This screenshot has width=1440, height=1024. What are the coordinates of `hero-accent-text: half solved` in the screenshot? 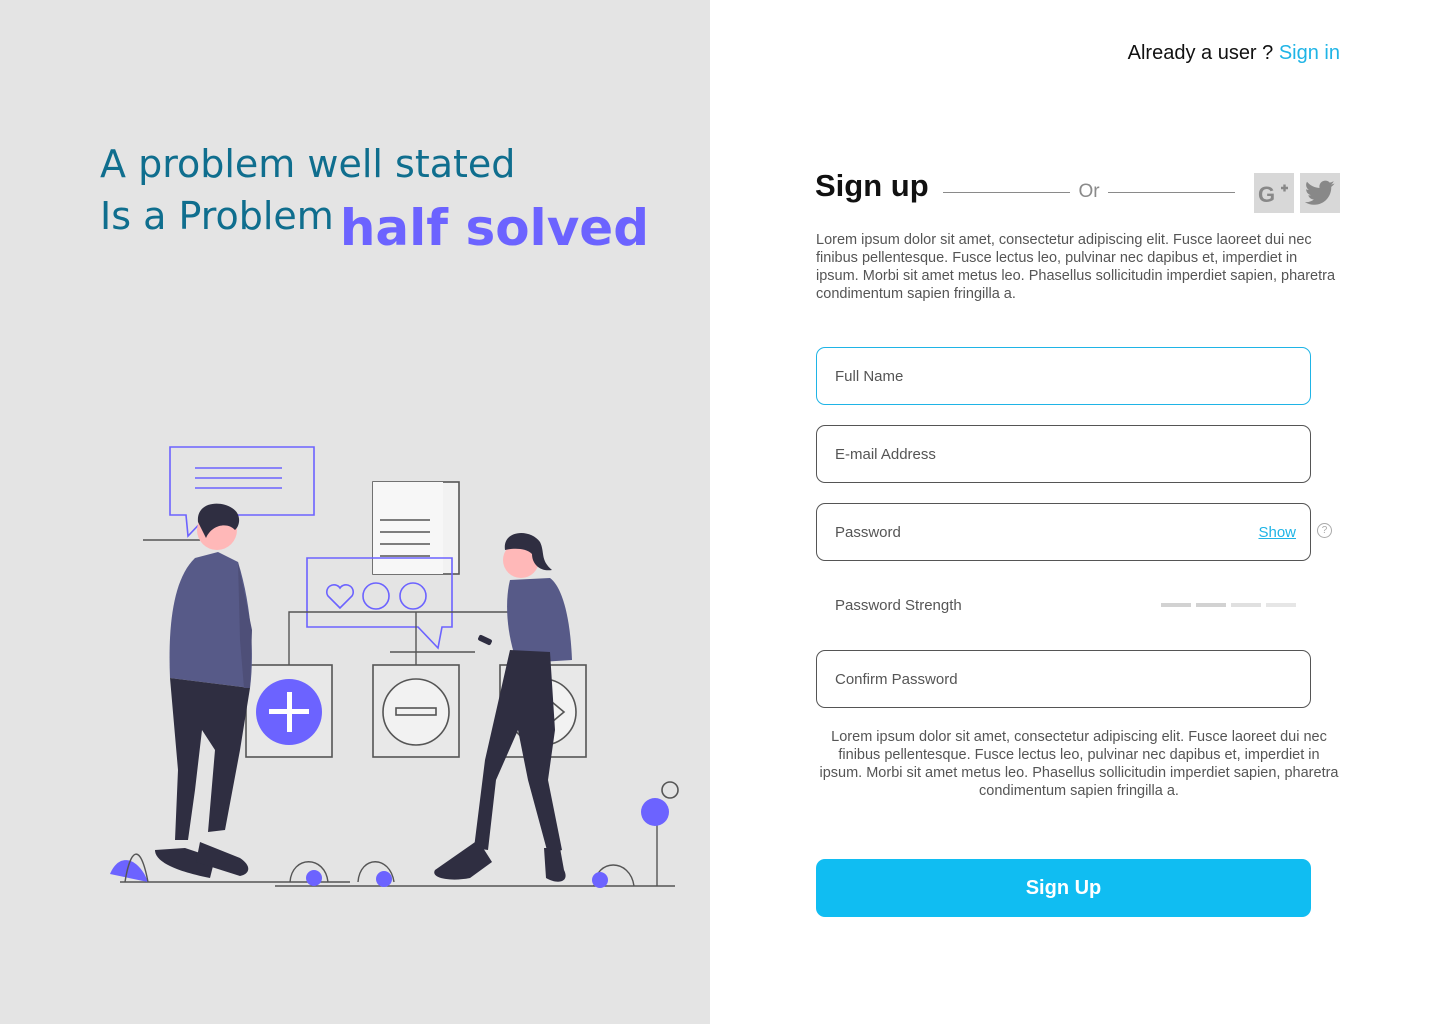 It's located at (494, 228).